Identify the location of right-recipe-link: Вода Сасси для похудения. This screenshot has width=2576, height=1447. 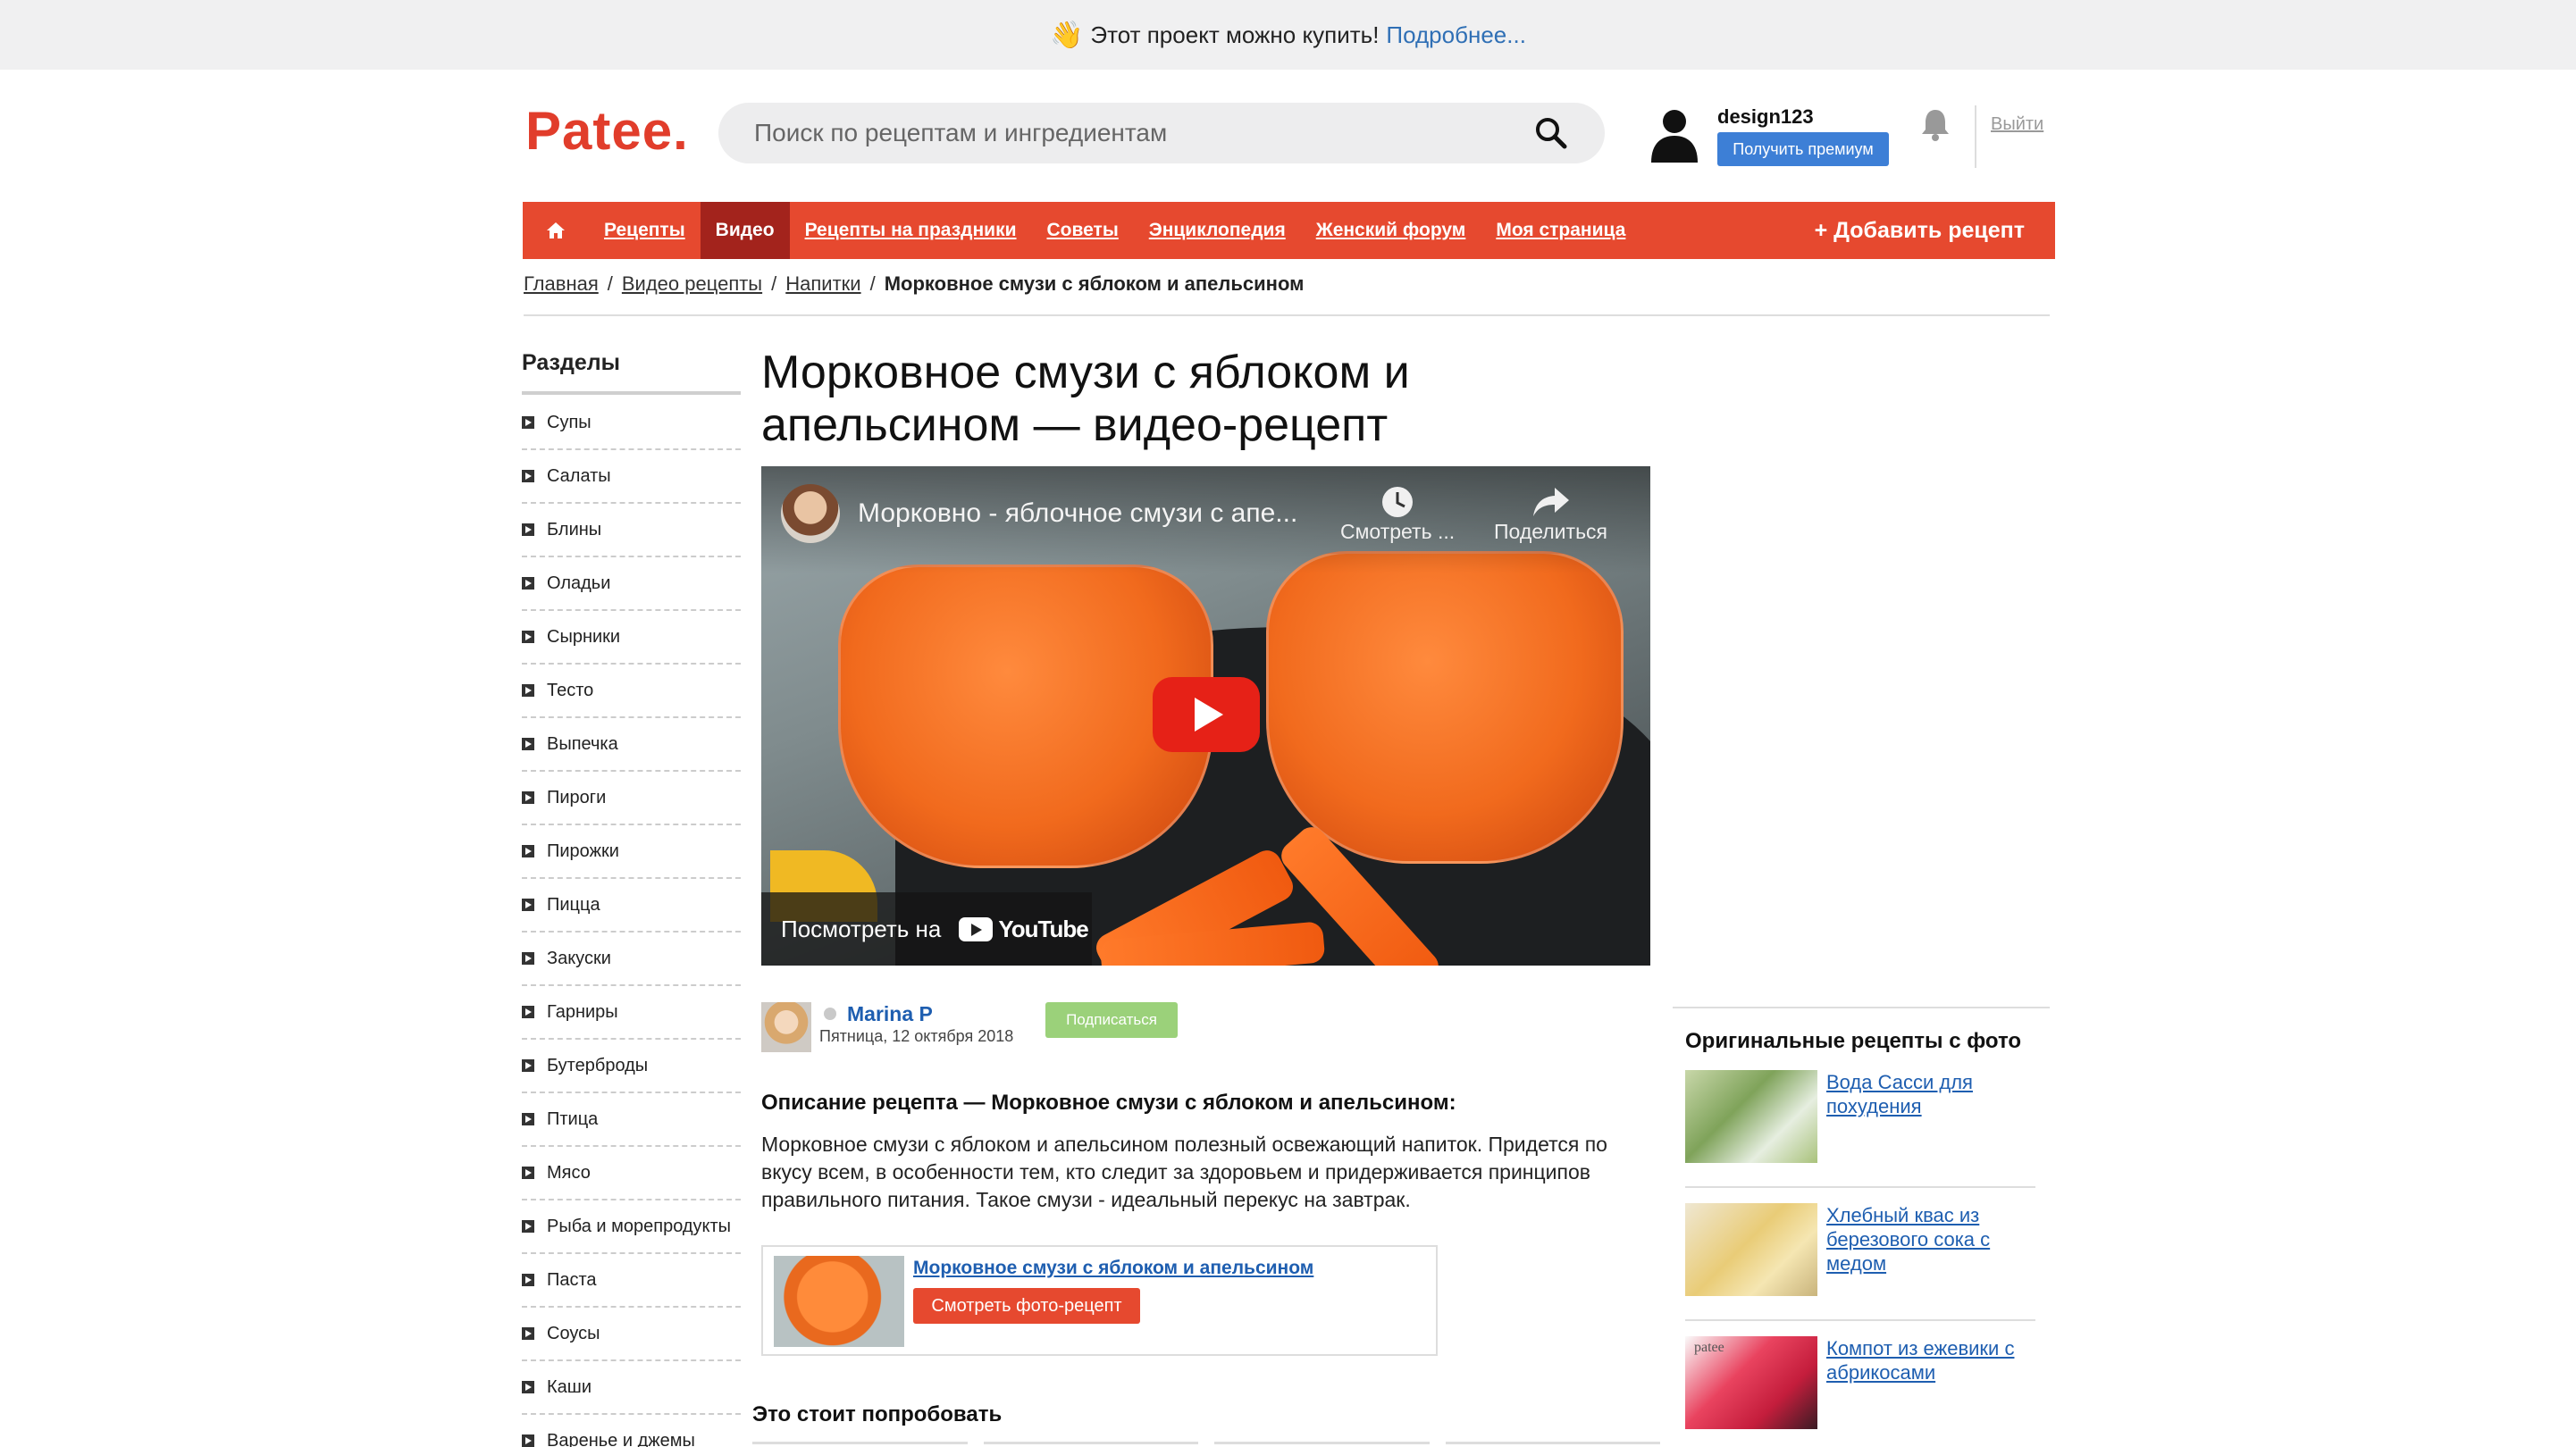
(1930, 1094).